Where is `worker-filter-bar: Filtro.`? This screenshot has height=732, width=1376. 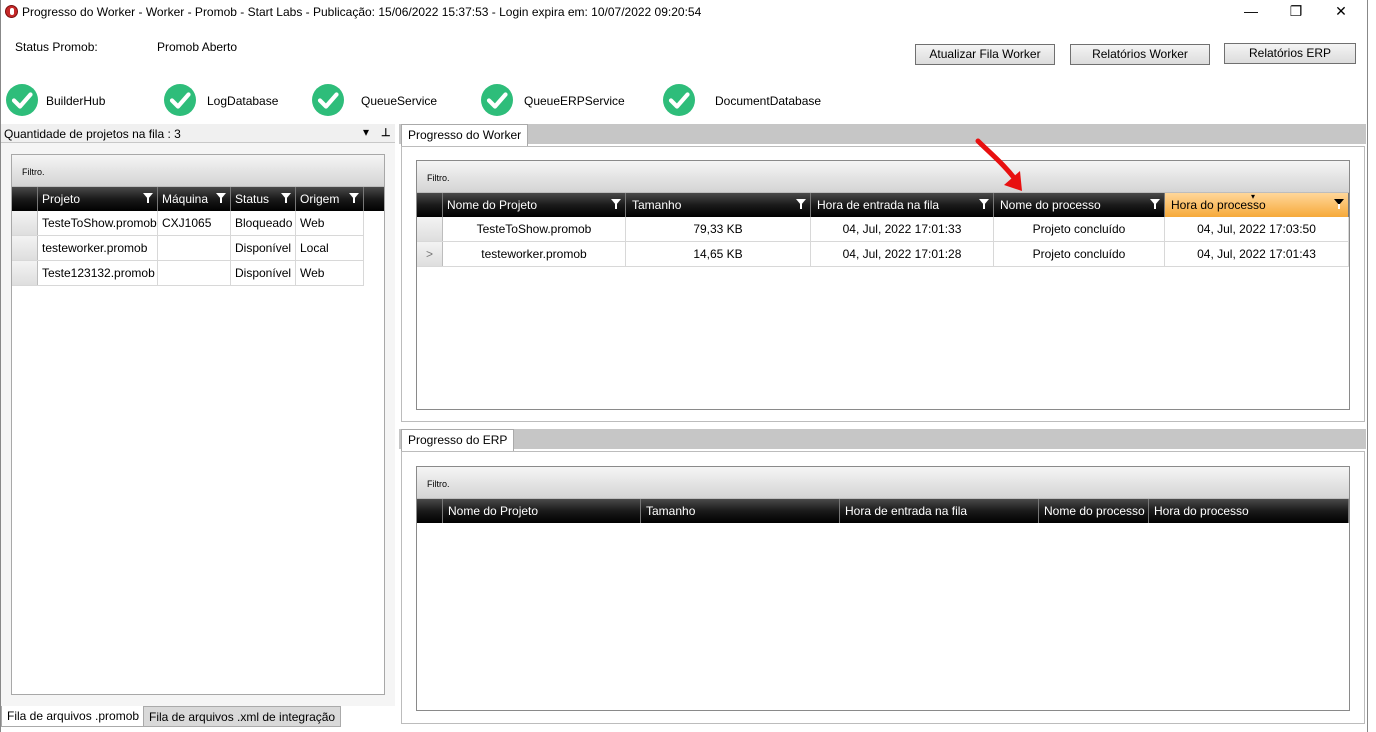
worker-filter-bar: Filtro. is located at coordinates (883, 177).